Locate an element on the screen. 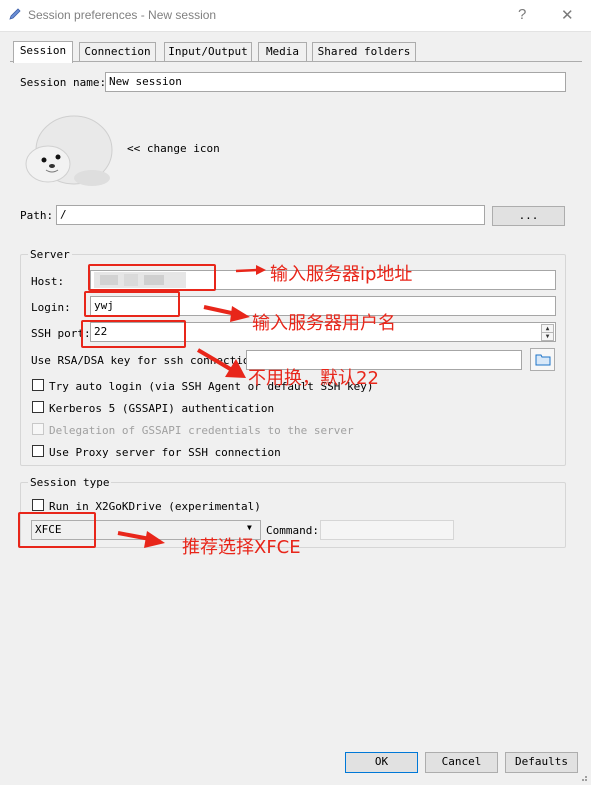 The width and height of the screenshot is (591, 785). ok-button: OK is located at coordinates (381, 762).